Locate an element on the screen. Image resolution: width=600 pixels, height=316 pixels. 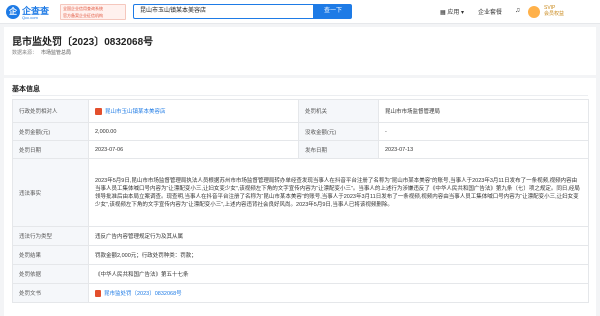
table-row: 违法行为类型 违反广告内容管理规定行为及其从属 is located at coordinates (300, 236).